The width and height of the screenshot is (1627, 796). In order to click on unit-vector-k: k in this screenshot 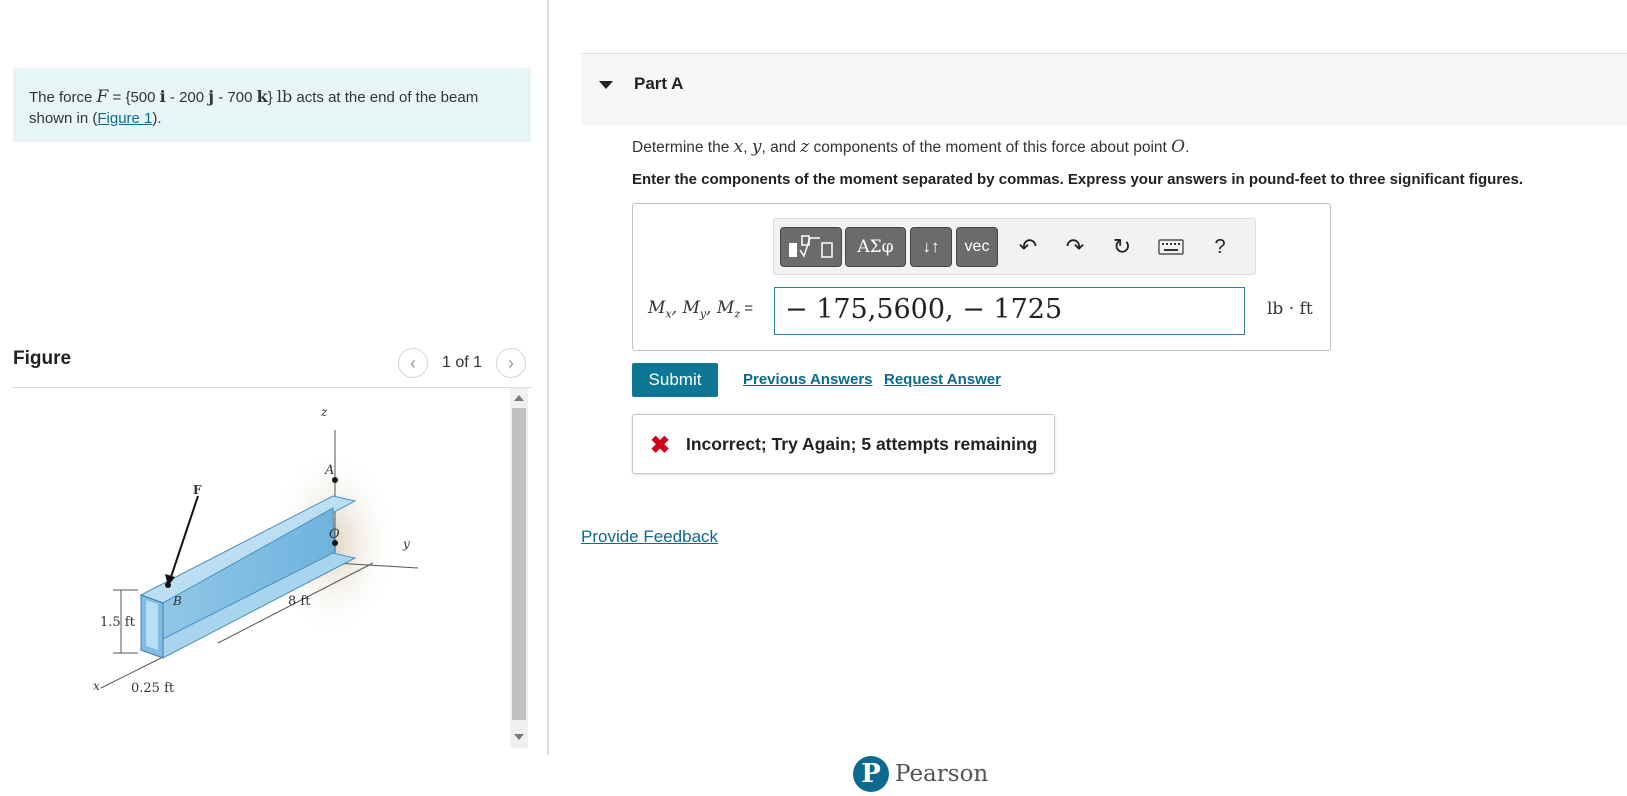, I will do `click(262, 96)`.